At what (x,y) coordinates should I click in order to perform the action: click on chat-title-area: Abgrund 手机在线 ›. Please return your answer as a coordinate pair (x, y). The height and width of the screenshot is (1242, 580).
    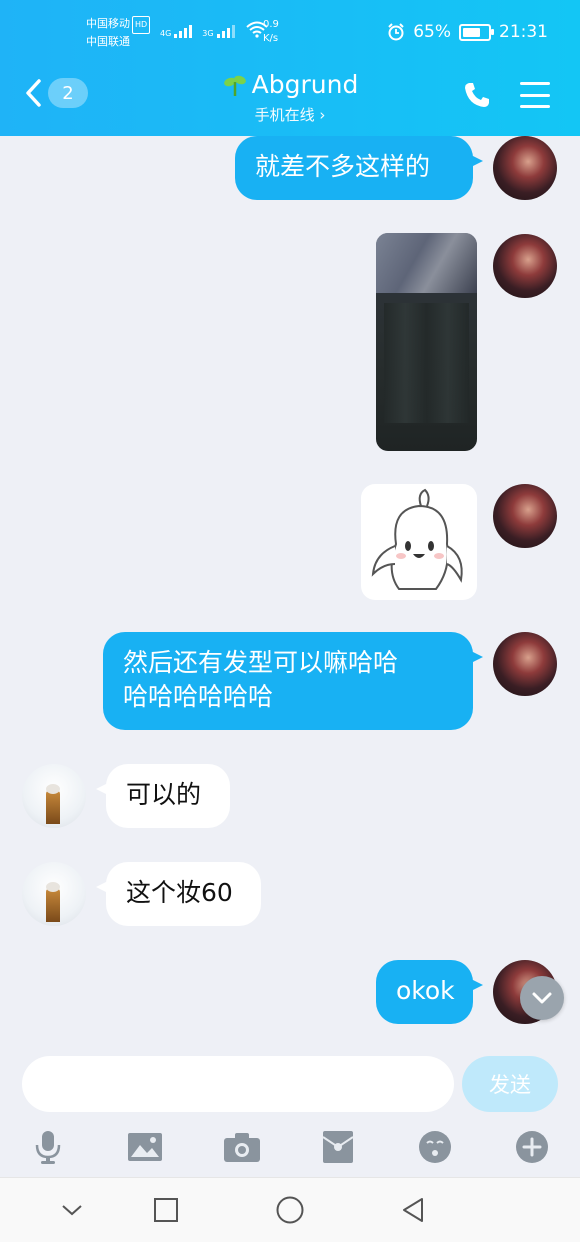
    Looking at the image, I should click on (290, 97).